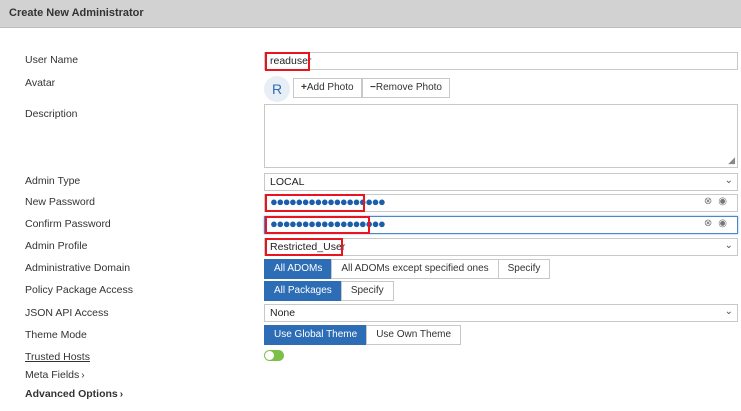 The width and height of the screenshot is (741, 411). What do you see at coordinates (79, 290) in the screenshot?
I see `policy-package-access-label: Policy Package Access` at bounding box center [79, 290].